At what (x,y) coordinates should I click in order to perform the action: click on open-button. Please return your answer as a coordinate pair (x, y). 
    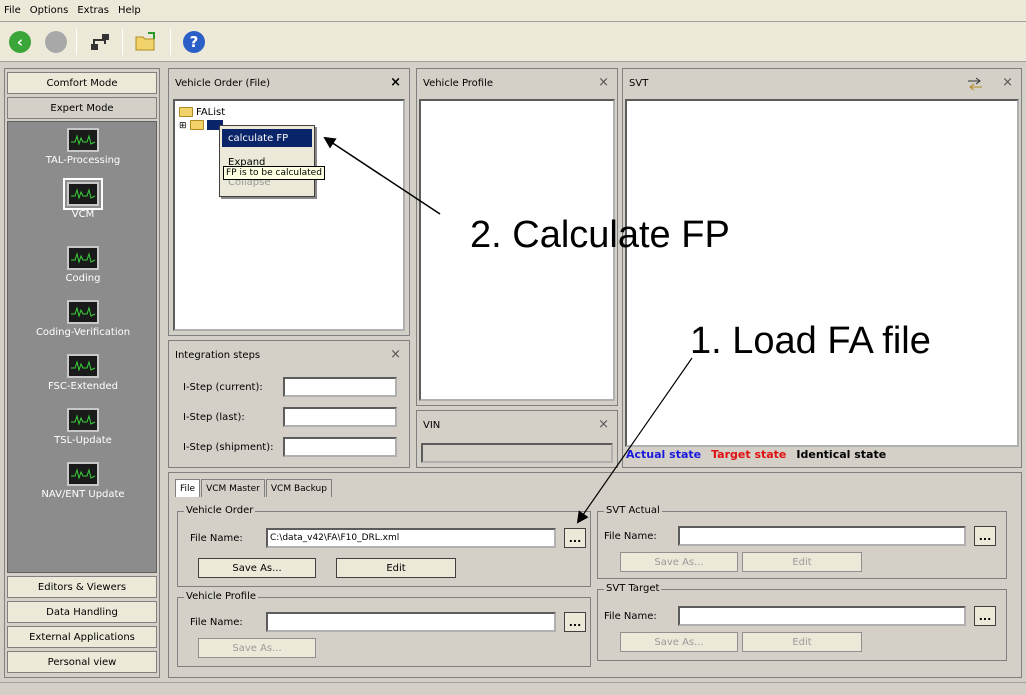
    Looking at the image, I should click on (146, 42).